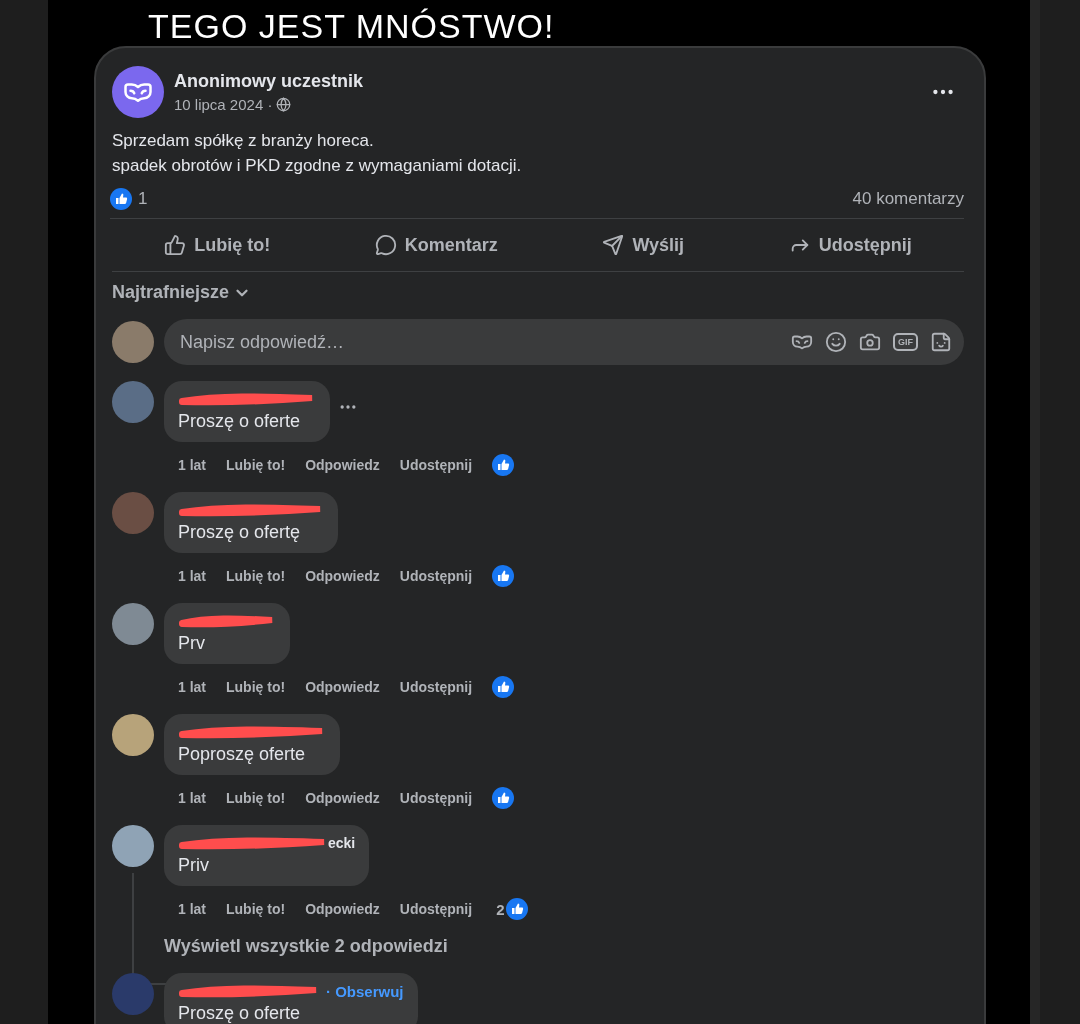 Image resolution: width=1080 pixels, height=1024 pixels. What do you see at coordinates (243, 141) in the screenshot?
I see `post-text: Sprzedam spółkę z branży horeca.` at bounding box center [243, 141].